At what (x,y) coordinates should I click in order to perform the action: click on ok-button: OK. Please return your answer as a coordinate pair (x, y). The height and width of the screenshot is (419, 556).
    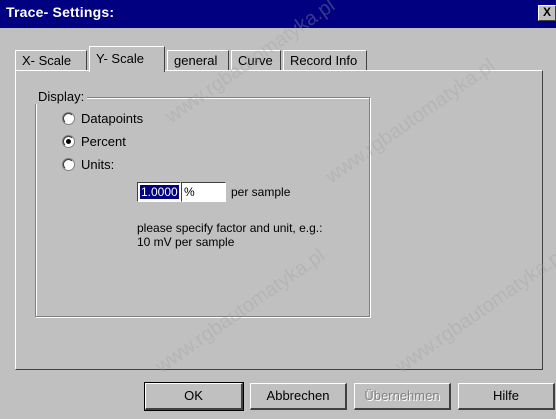
    Looking at the image, I should click on (194, 396).